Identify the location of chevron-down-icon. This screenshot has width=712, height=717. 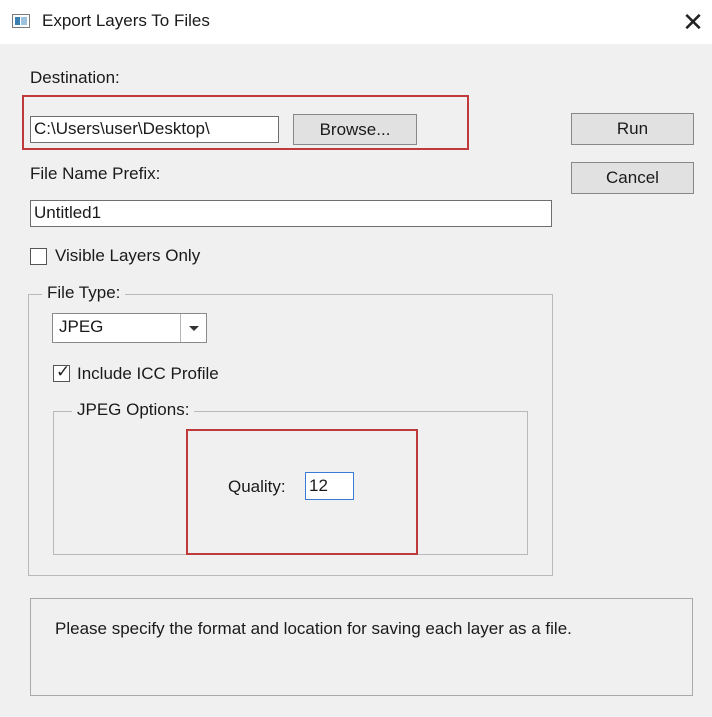
(193, 328).